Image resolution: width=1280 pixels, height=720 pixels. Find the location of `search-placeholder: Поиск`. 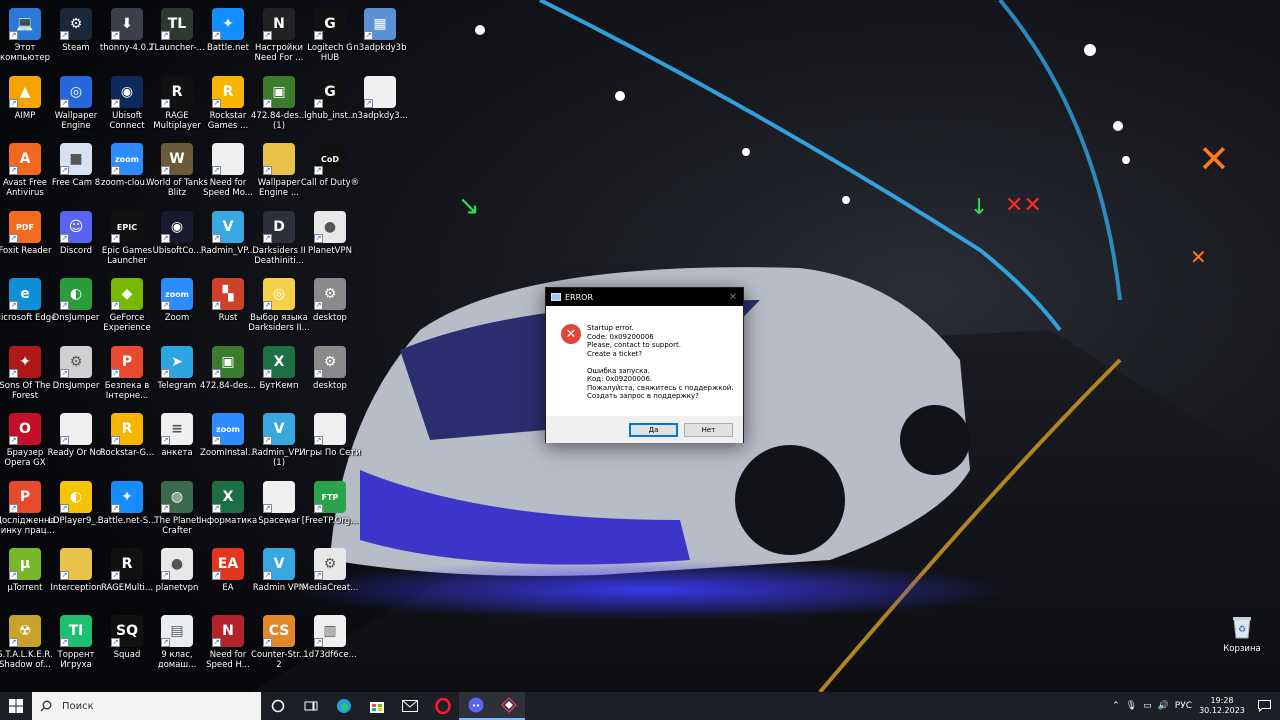

search-placeholder: Поиск is located at coordinates (78, 706).